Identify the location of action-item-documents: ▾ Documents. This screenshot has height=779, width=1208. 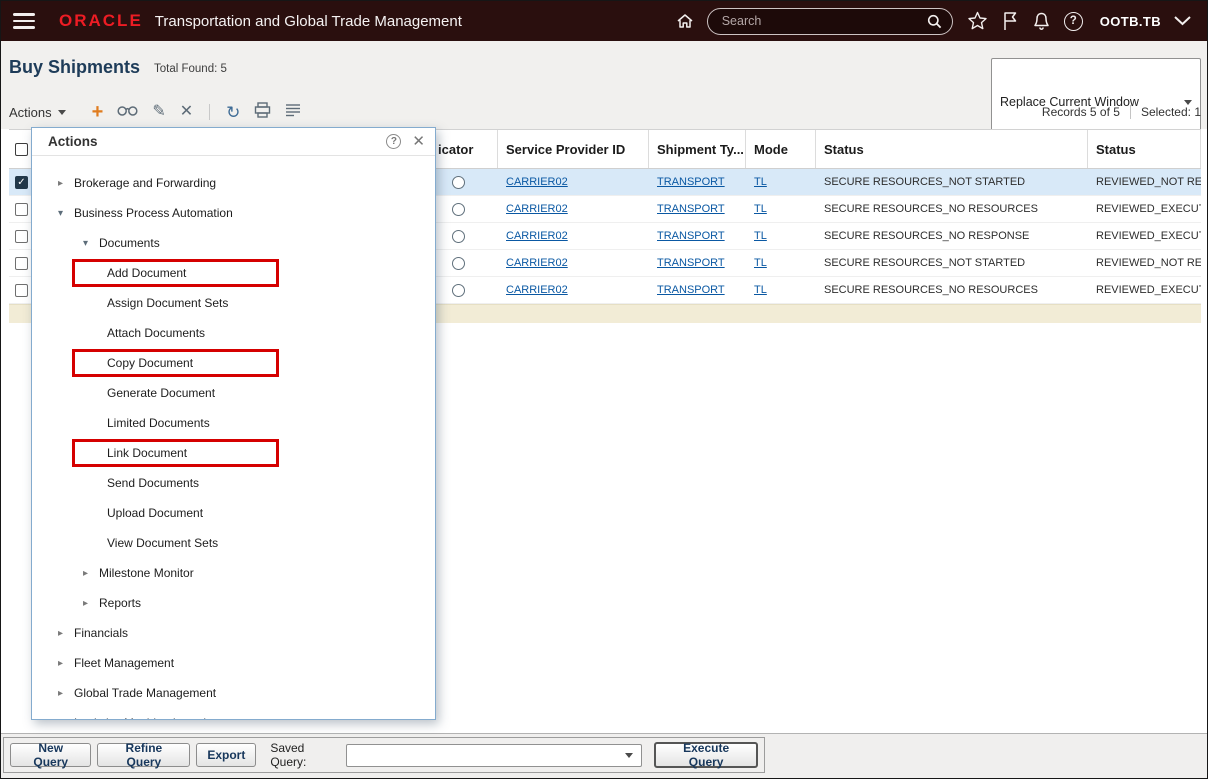
(233, 243).